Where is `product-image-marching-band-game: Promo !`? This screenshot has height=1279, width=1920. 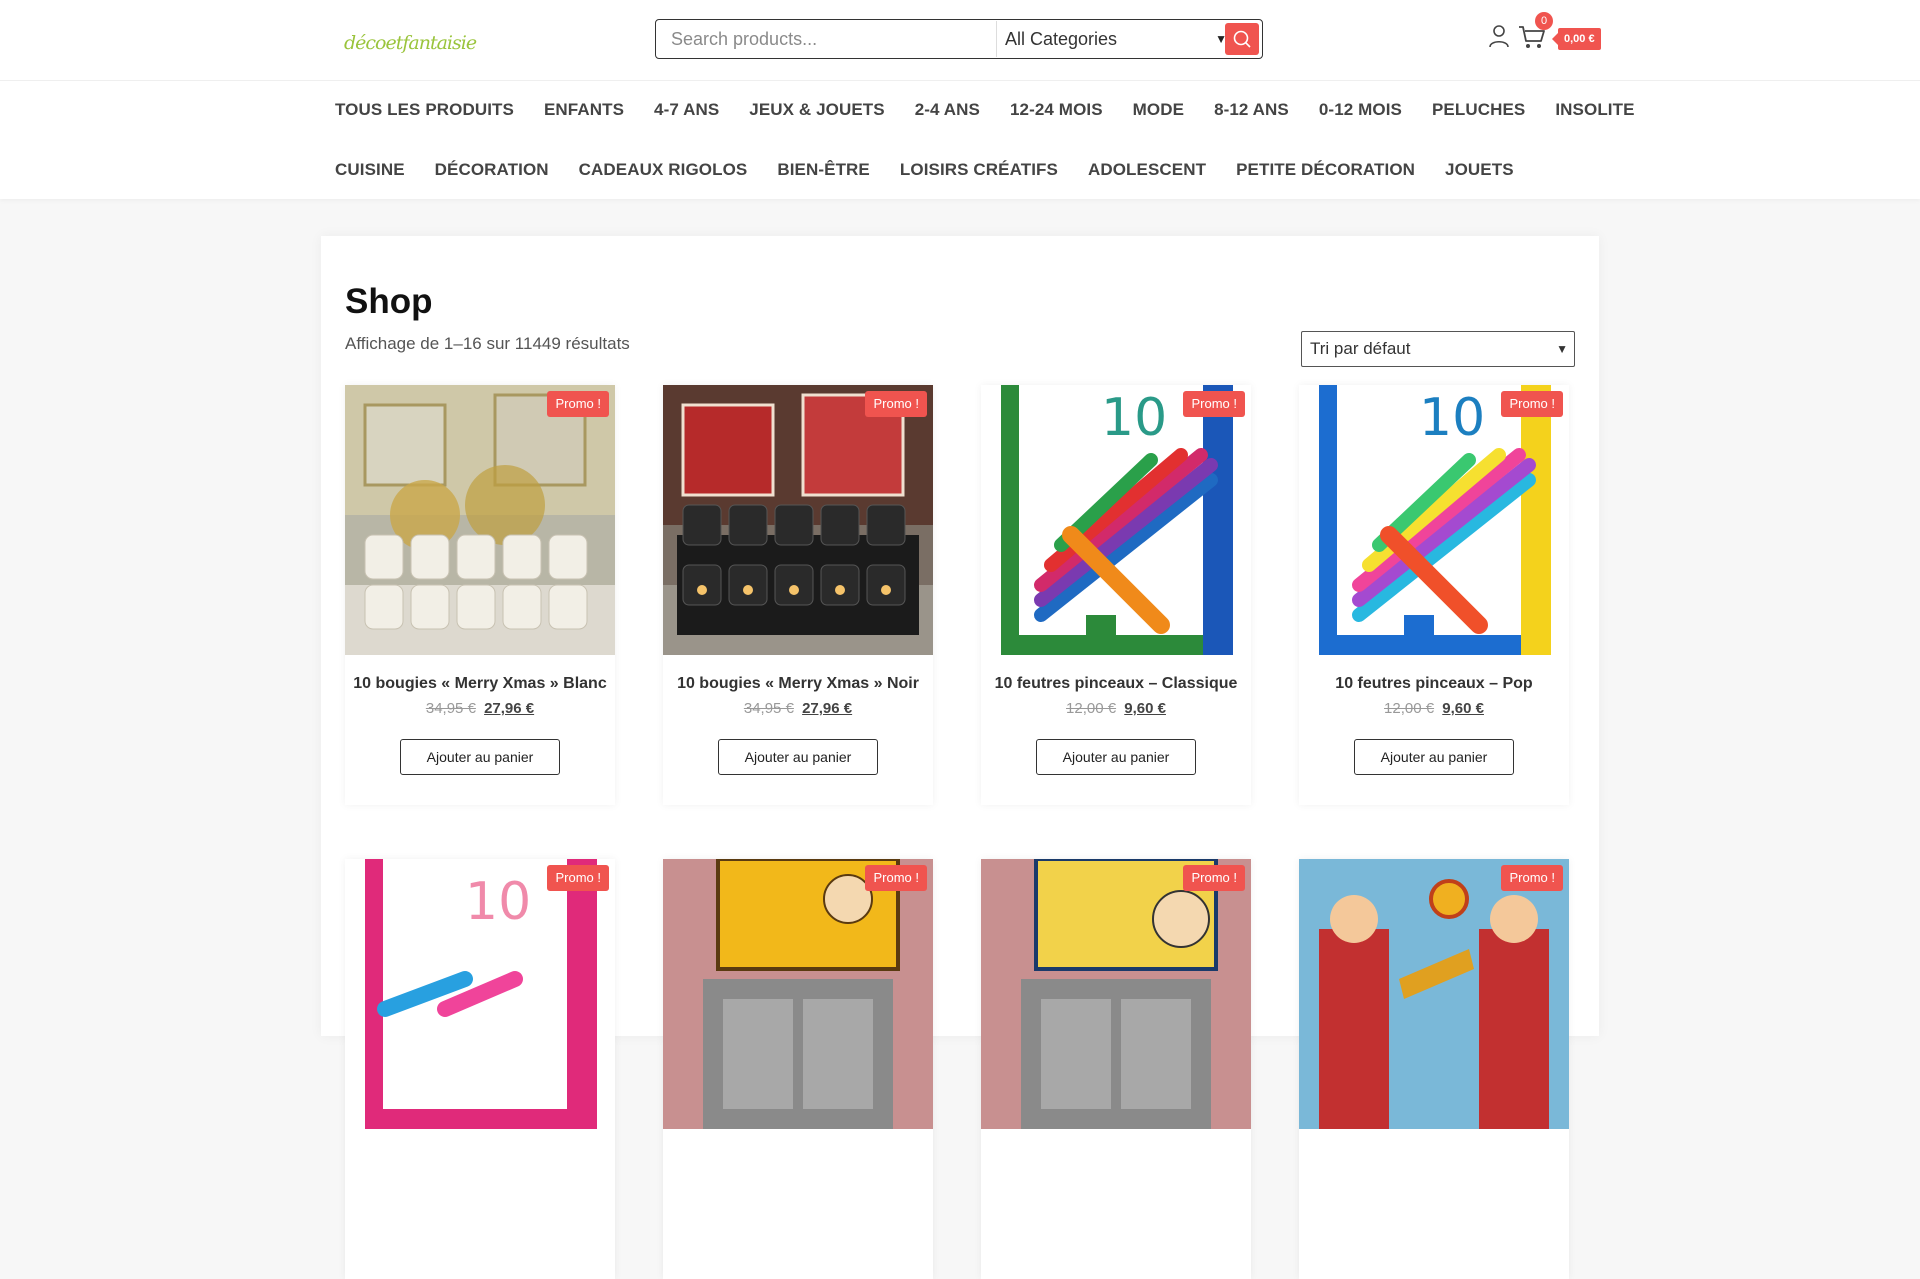 product-image-marching-band-game: Promo ! is located at coordinates (1434, 994).